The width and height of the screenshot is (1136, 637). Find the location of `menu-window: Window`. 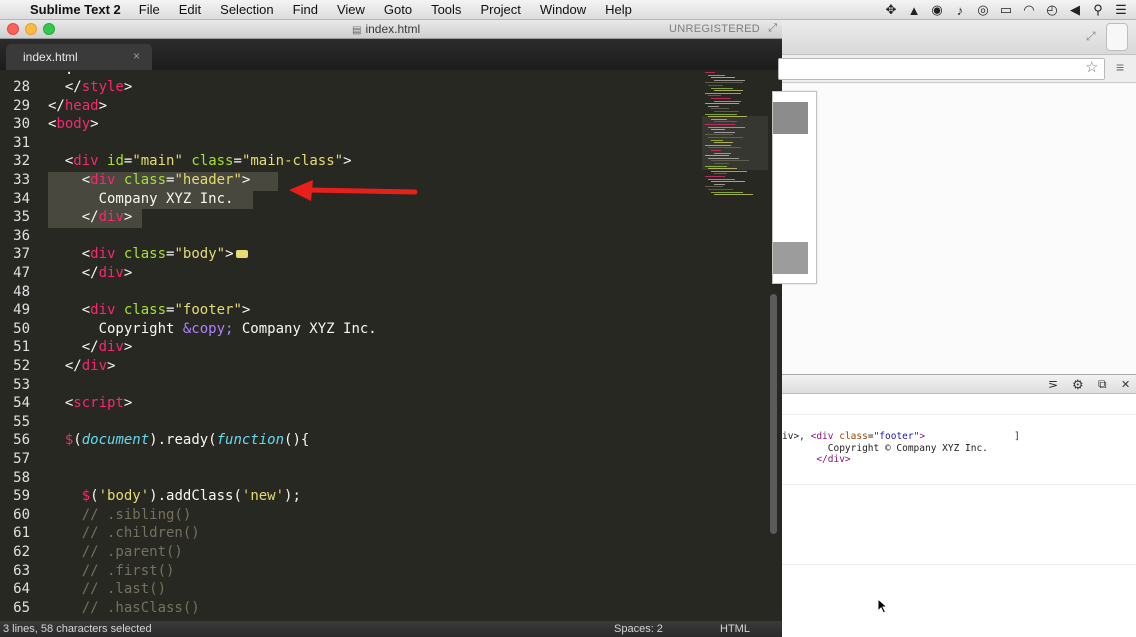

menu-window: Window is located at coordinates (563, 9).